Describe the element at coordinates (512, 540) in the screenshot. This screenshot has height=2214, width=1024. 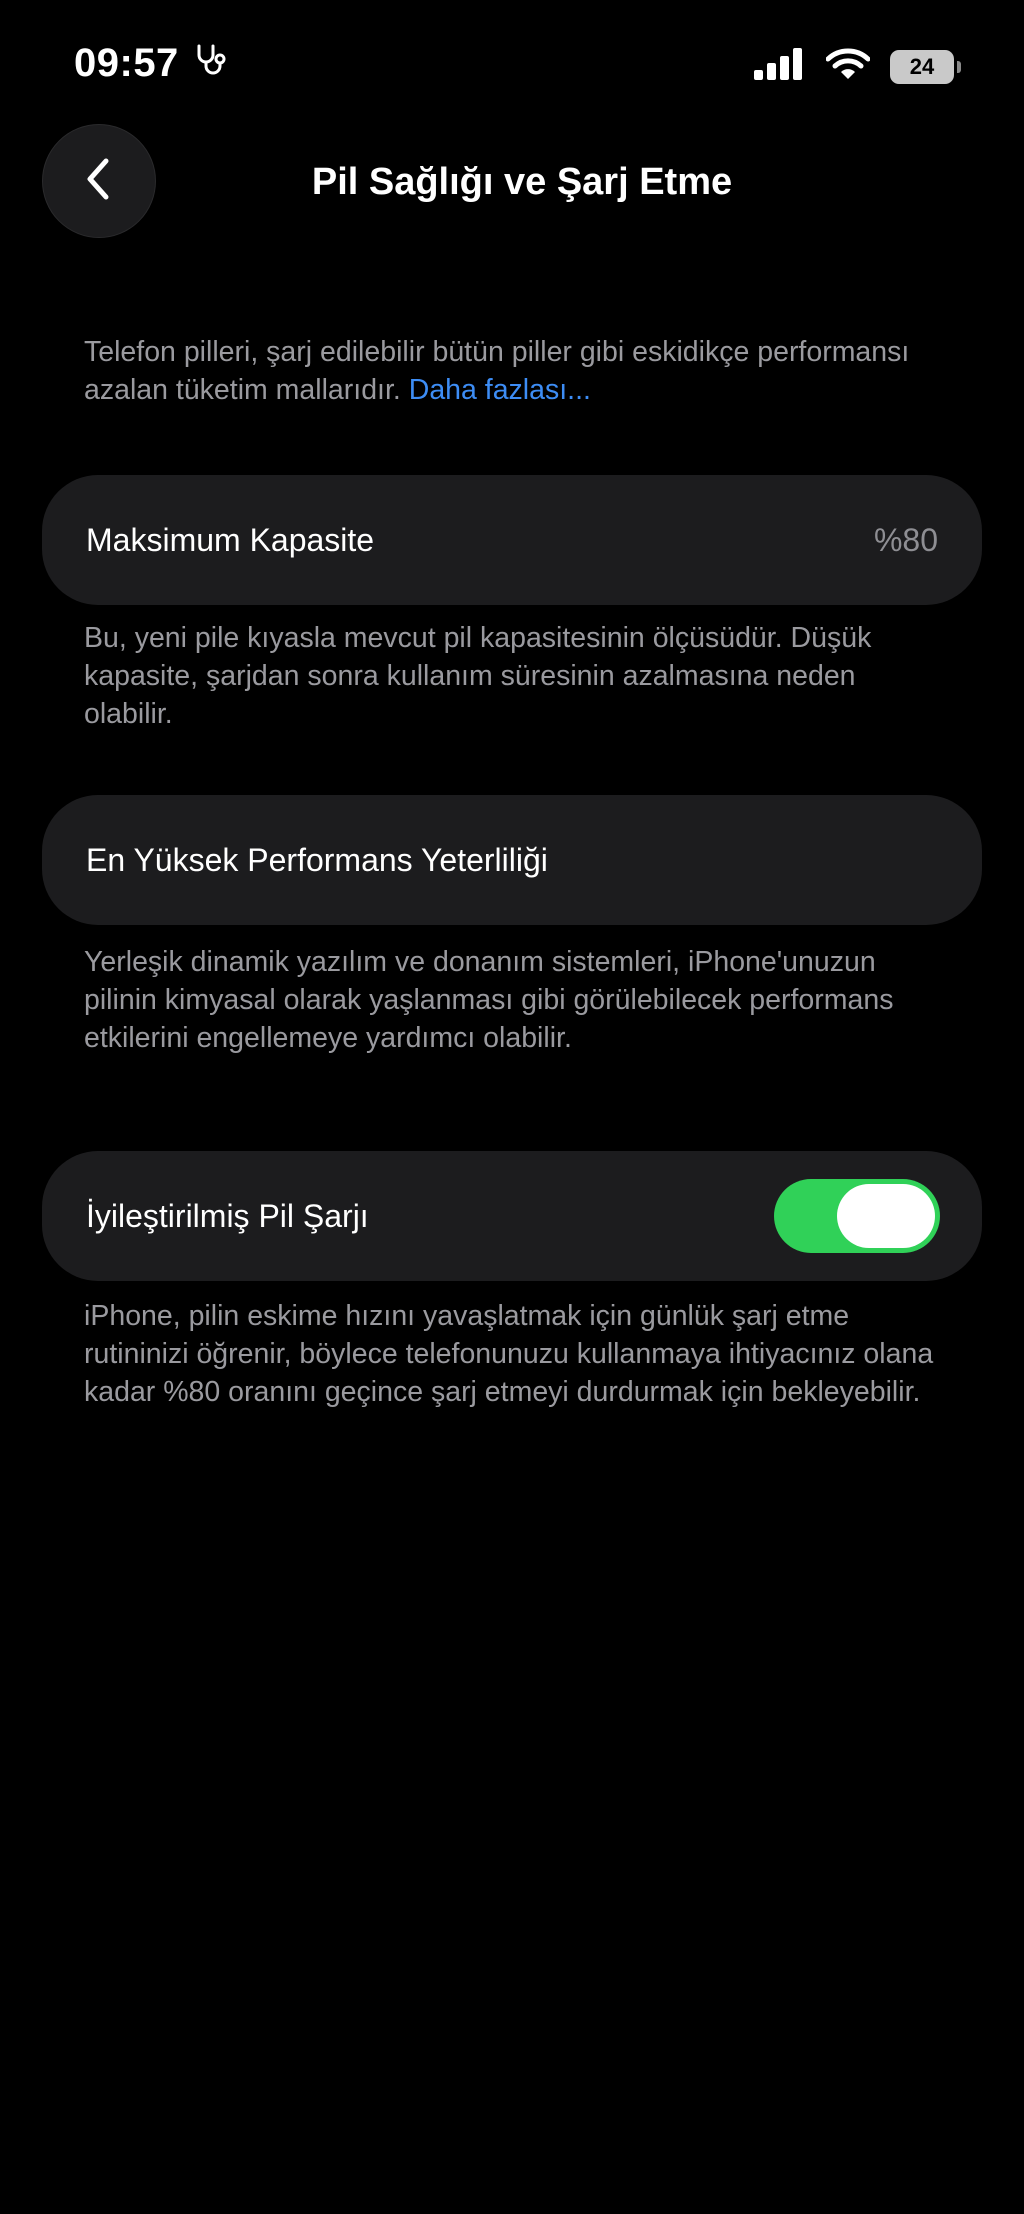
I see `max-capacity-row: Maksimum Kapasite %80` at that location.